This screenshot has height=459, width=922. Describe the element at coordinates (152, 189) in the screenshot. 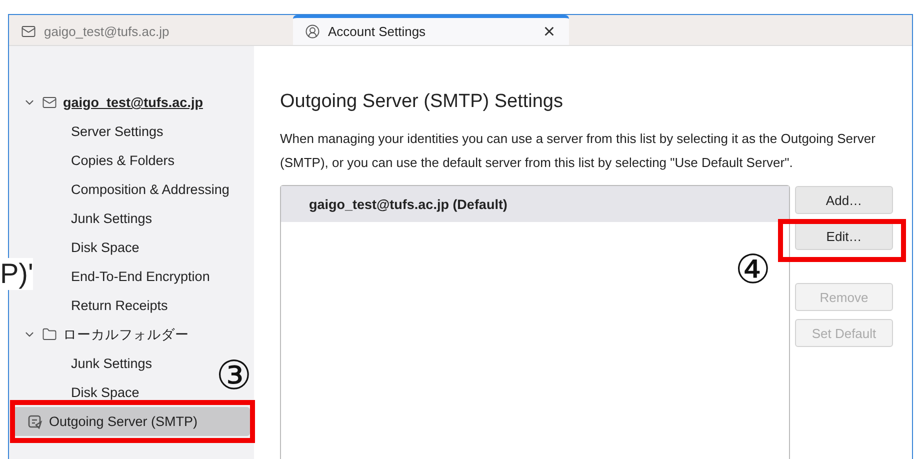

I see `sidebar-item: Composition & Addressing` at that location.